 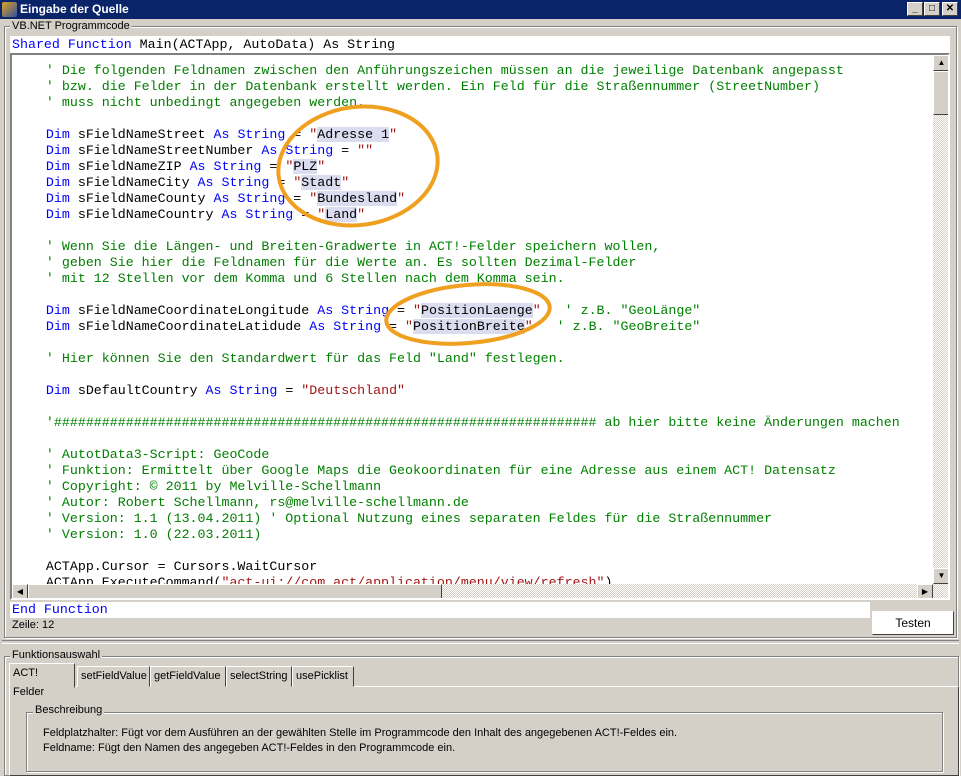 What do you see at coordinates (480, 642) in the screenshot?
I see `splitter` at bounding box center [480, 642].